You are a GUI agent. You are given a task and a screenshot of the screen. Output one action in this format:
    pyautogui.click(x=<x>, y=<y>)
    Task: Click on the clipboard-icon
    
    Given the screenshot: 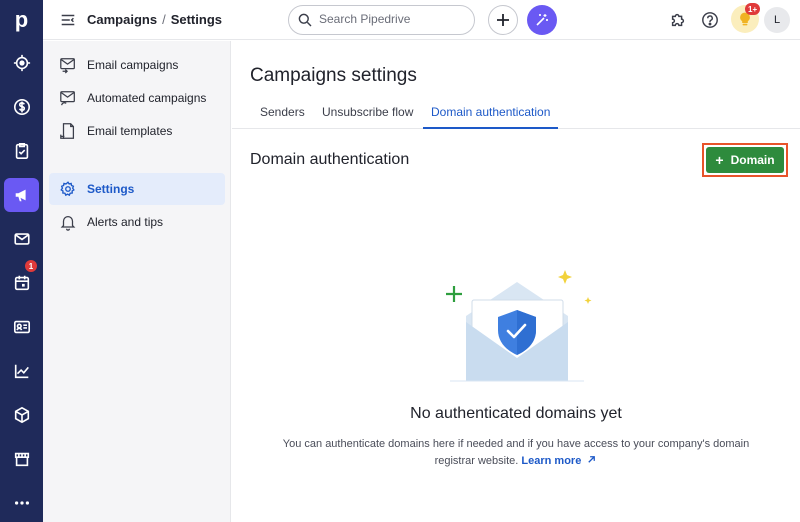 What is the action you would take?
    pyautogui.click(x=21, y=151)
    